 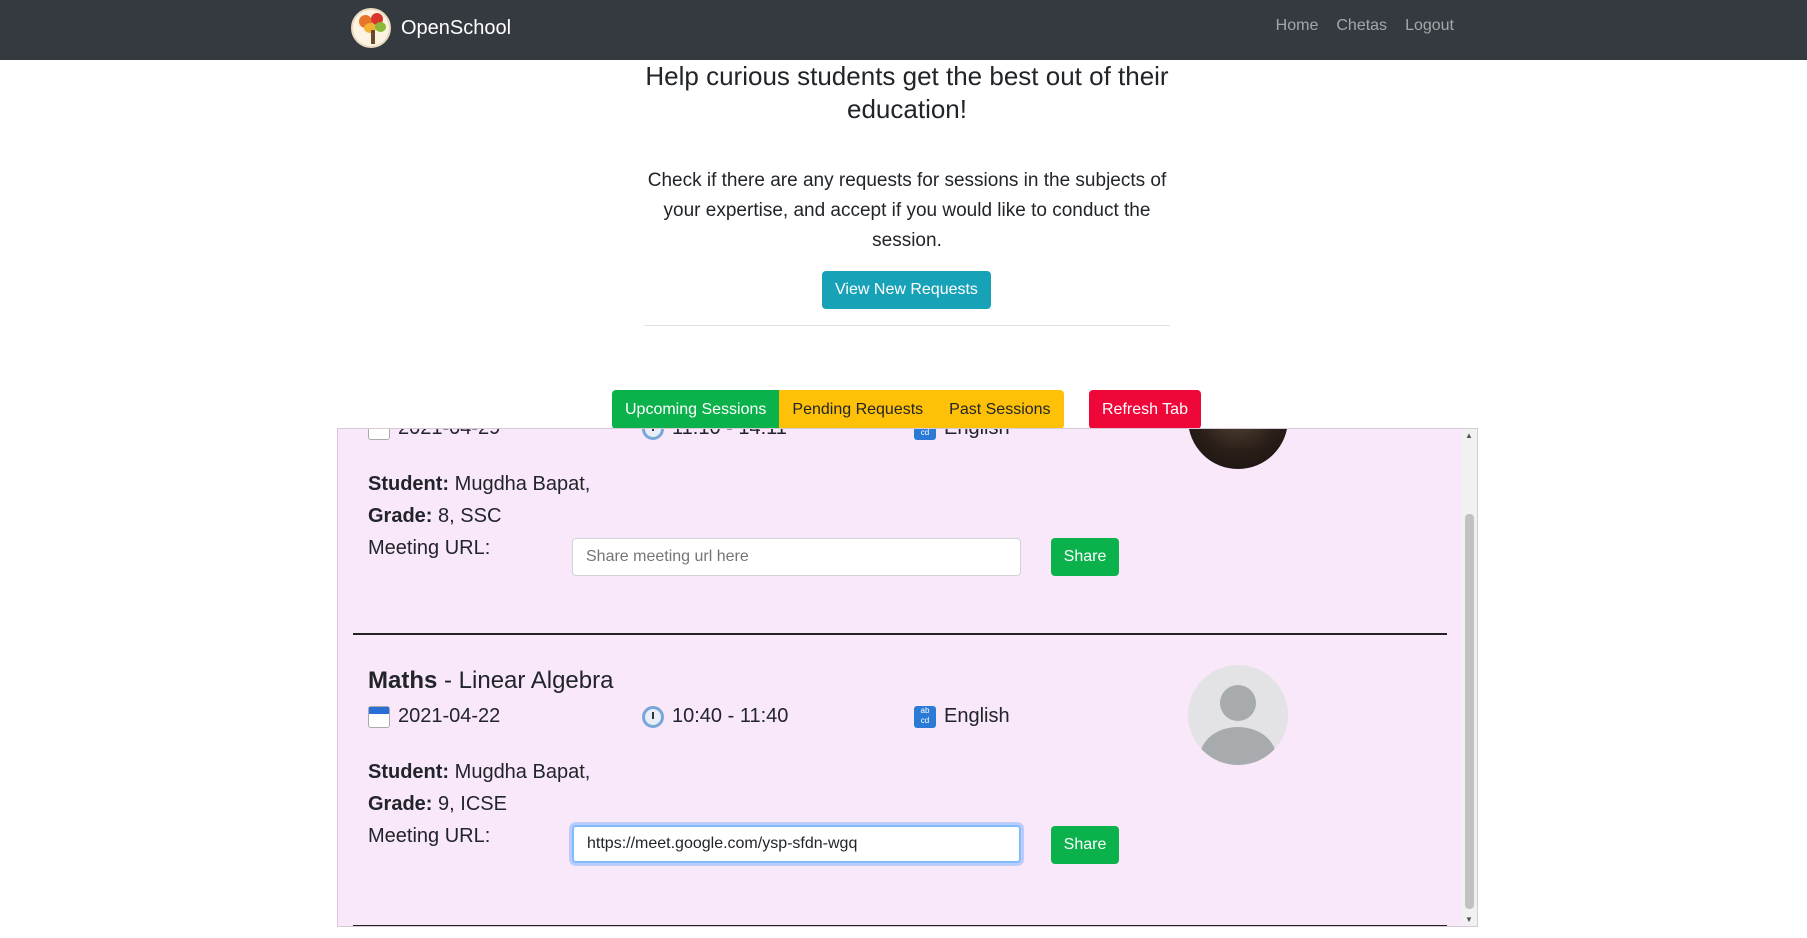 I want to click on session-title: Maths - Linear Algebra, so click(x=491, y=680).